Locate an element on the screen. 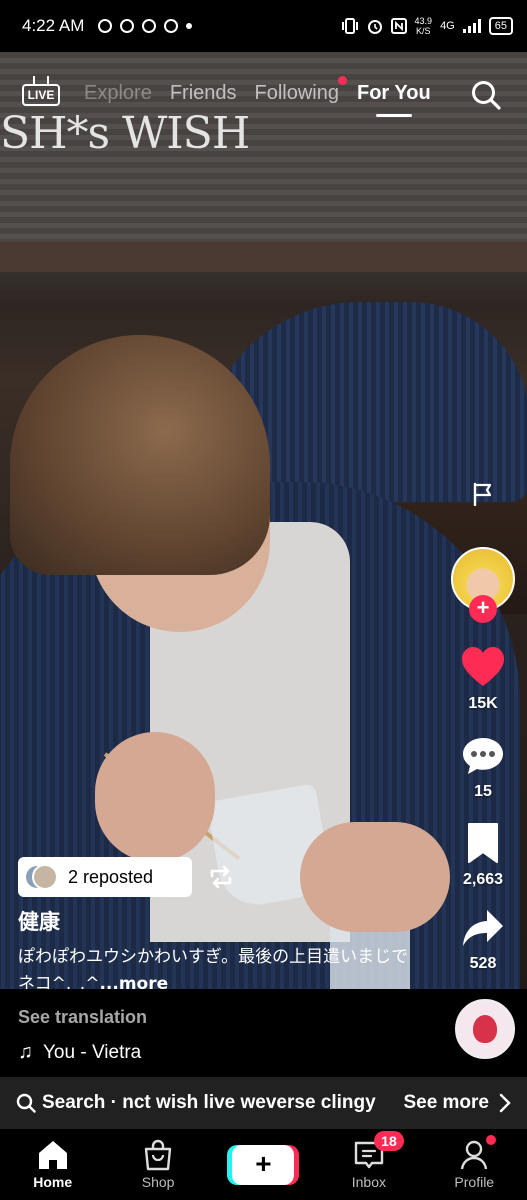 The height and width of the screenshot is (1200, 527). vibrate-icon is located at coordinates (349, 26).